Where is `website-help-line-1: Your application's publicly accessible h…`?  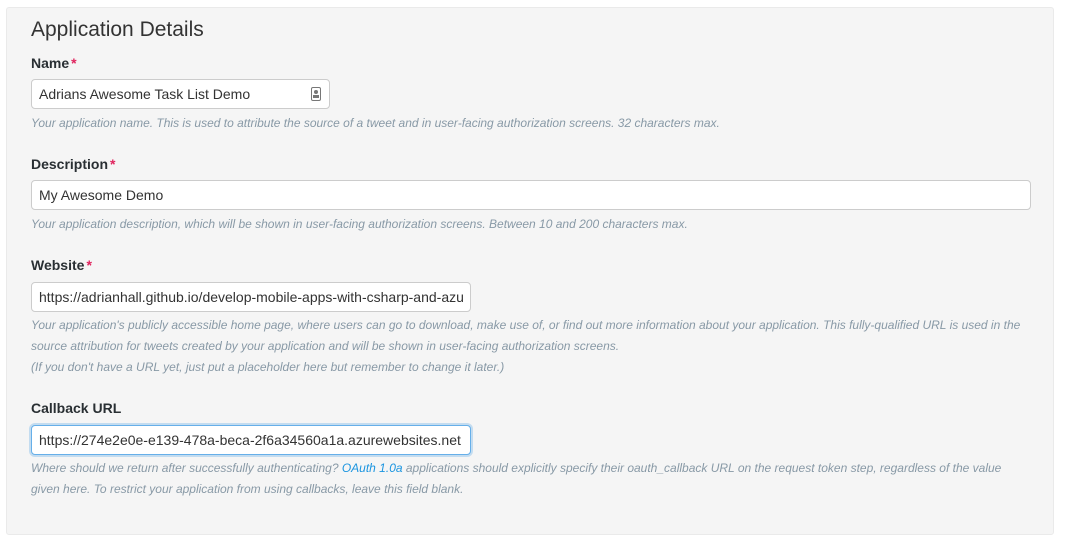
website-help-line-1: Your application's publicly accessible h… is located at coordinates (526, 325).